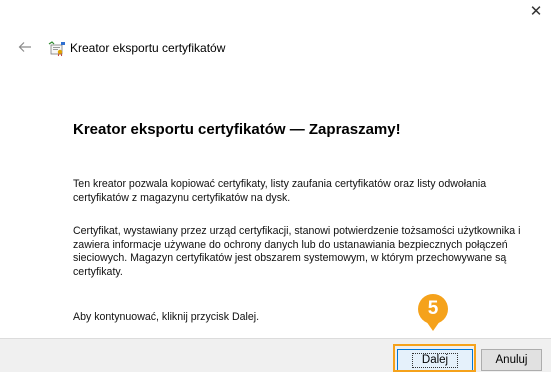 The width and height of the screenshot is (551, 372). I want to click on cancel-button: Anuluj, so click(511, 360).